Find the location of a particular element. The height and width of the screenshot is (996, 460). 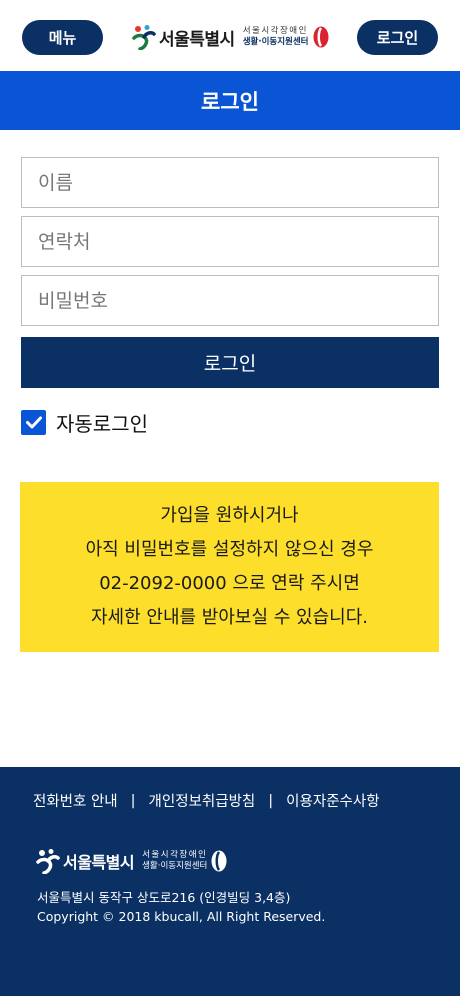

password-input is located at coordinates (230, 300).